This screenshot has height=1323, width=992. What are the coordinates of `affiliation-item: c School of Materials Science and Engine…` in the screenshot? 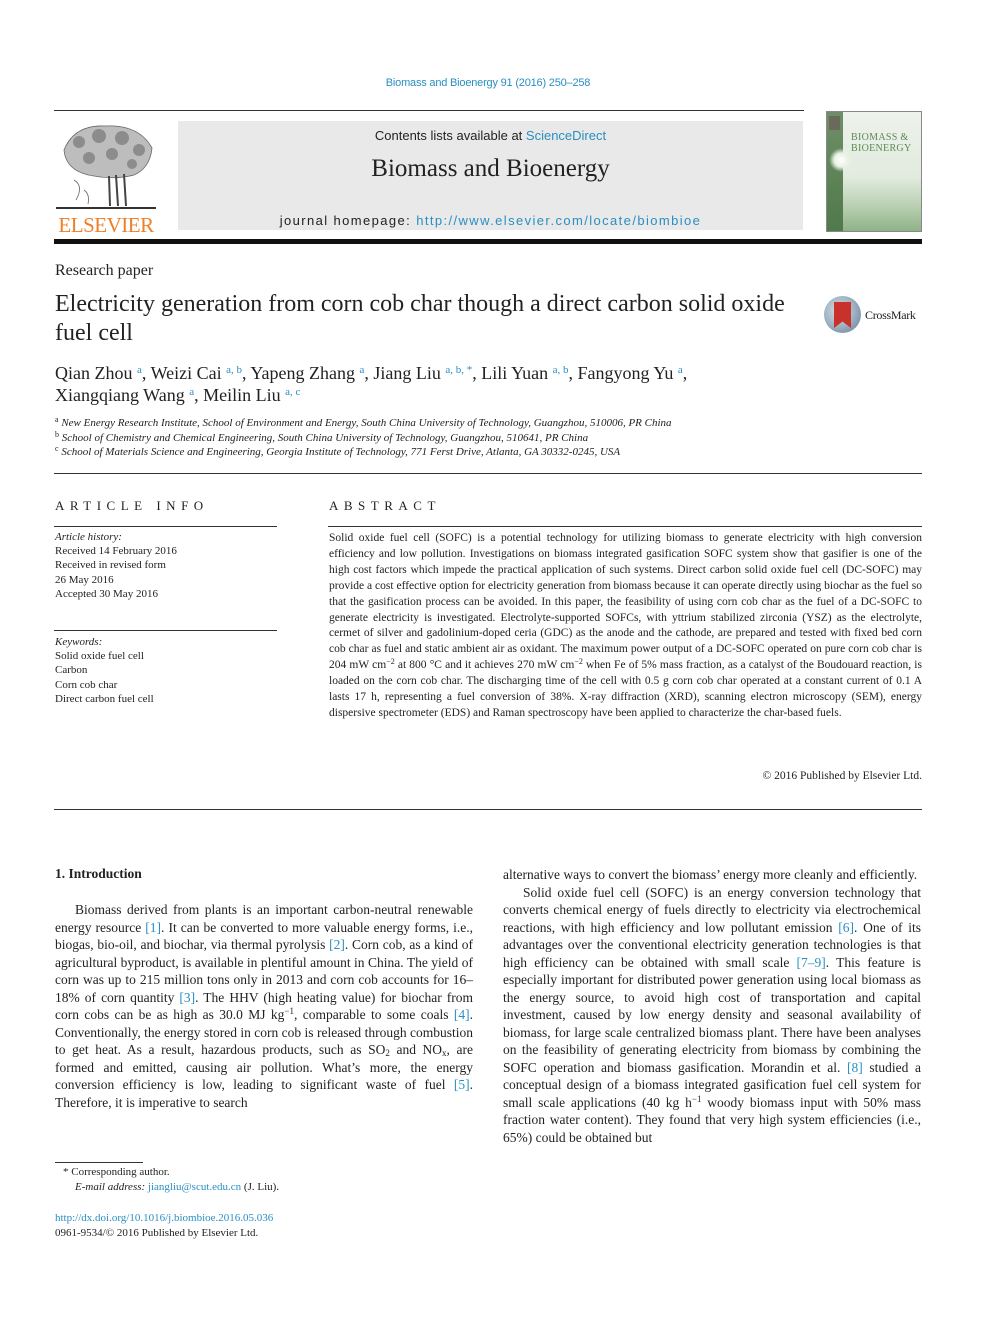 It's located at (465, 452).